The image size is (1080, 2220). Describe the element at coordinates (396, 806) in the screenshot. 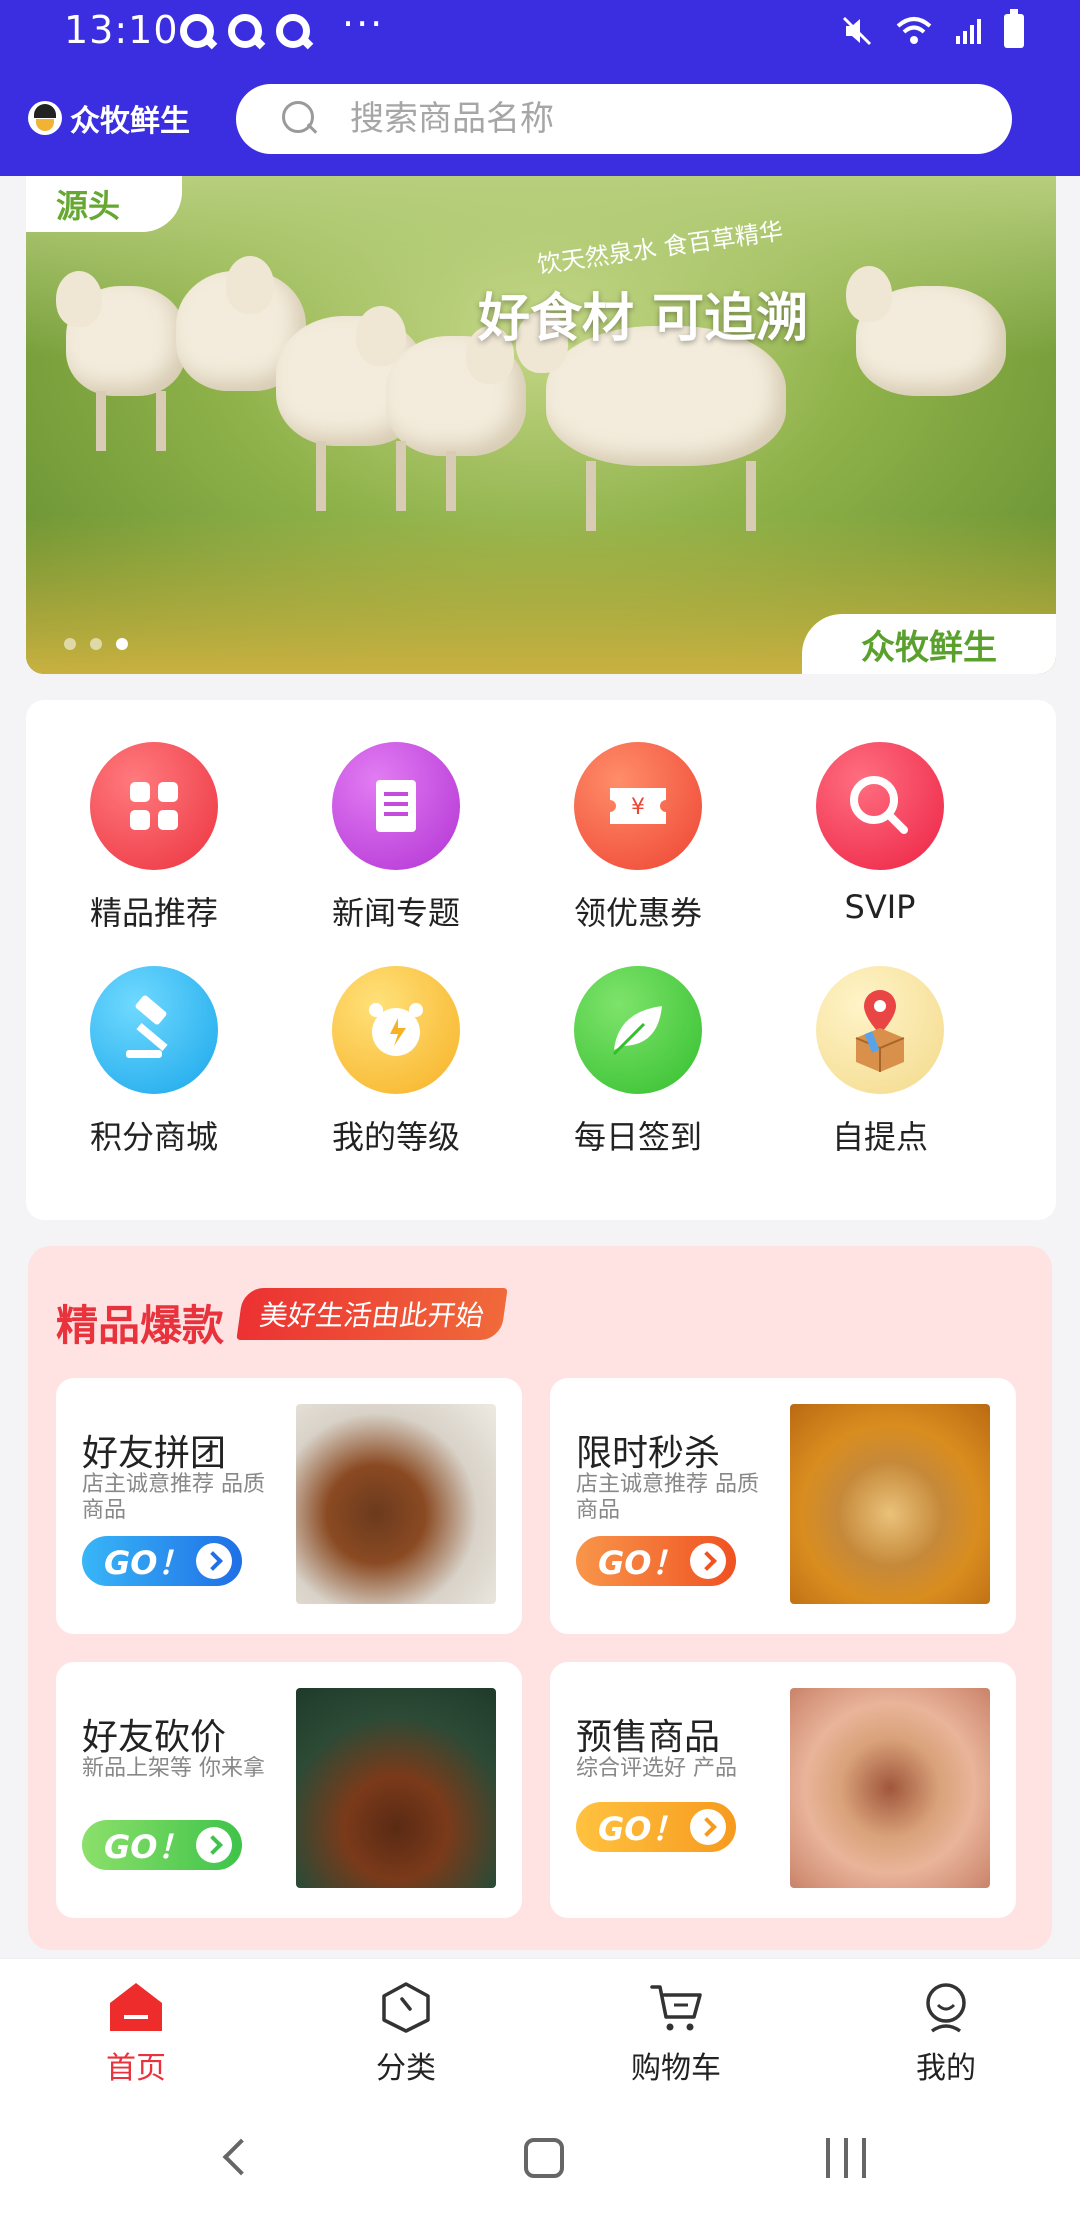

I see `document-icon` at that location.